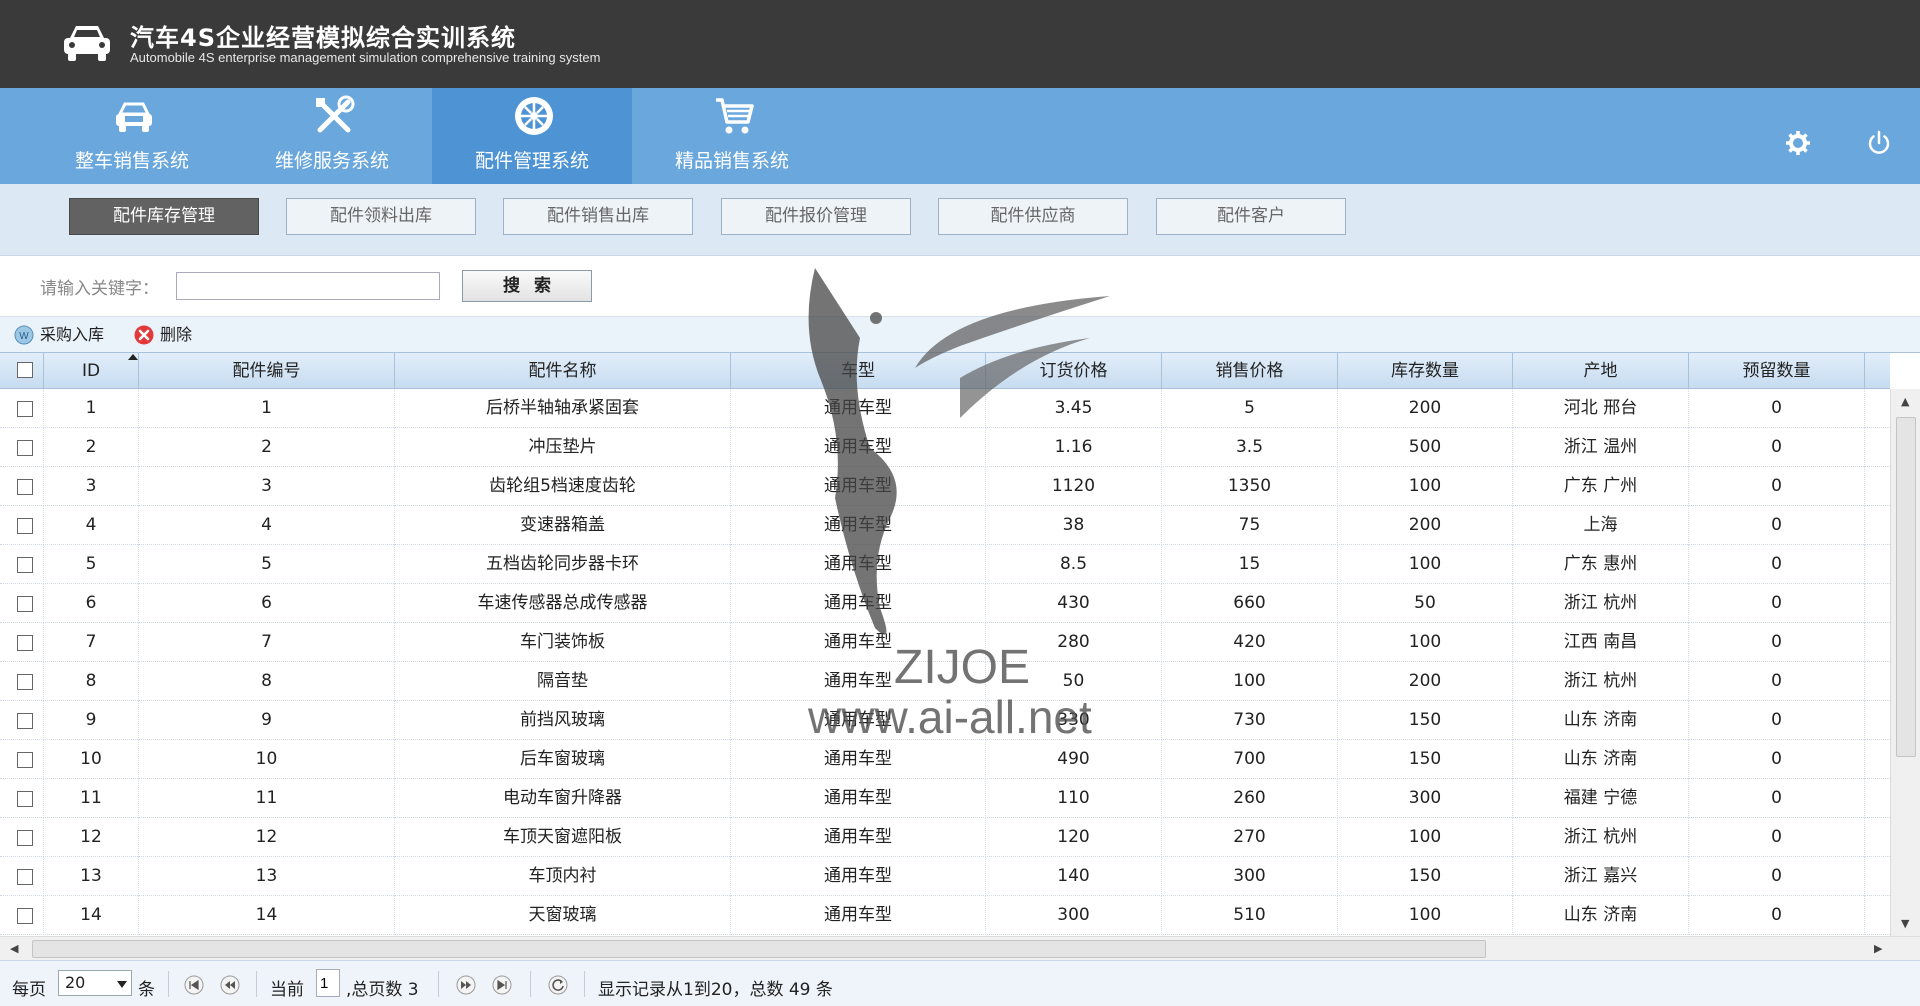 The width and height of the screenshot is (1920, 1006). What do you see at coordinates (1777, 371) in the screenshot?
I see `header-reserved-qty: 预留数量` at bounding box center [1777, 371].